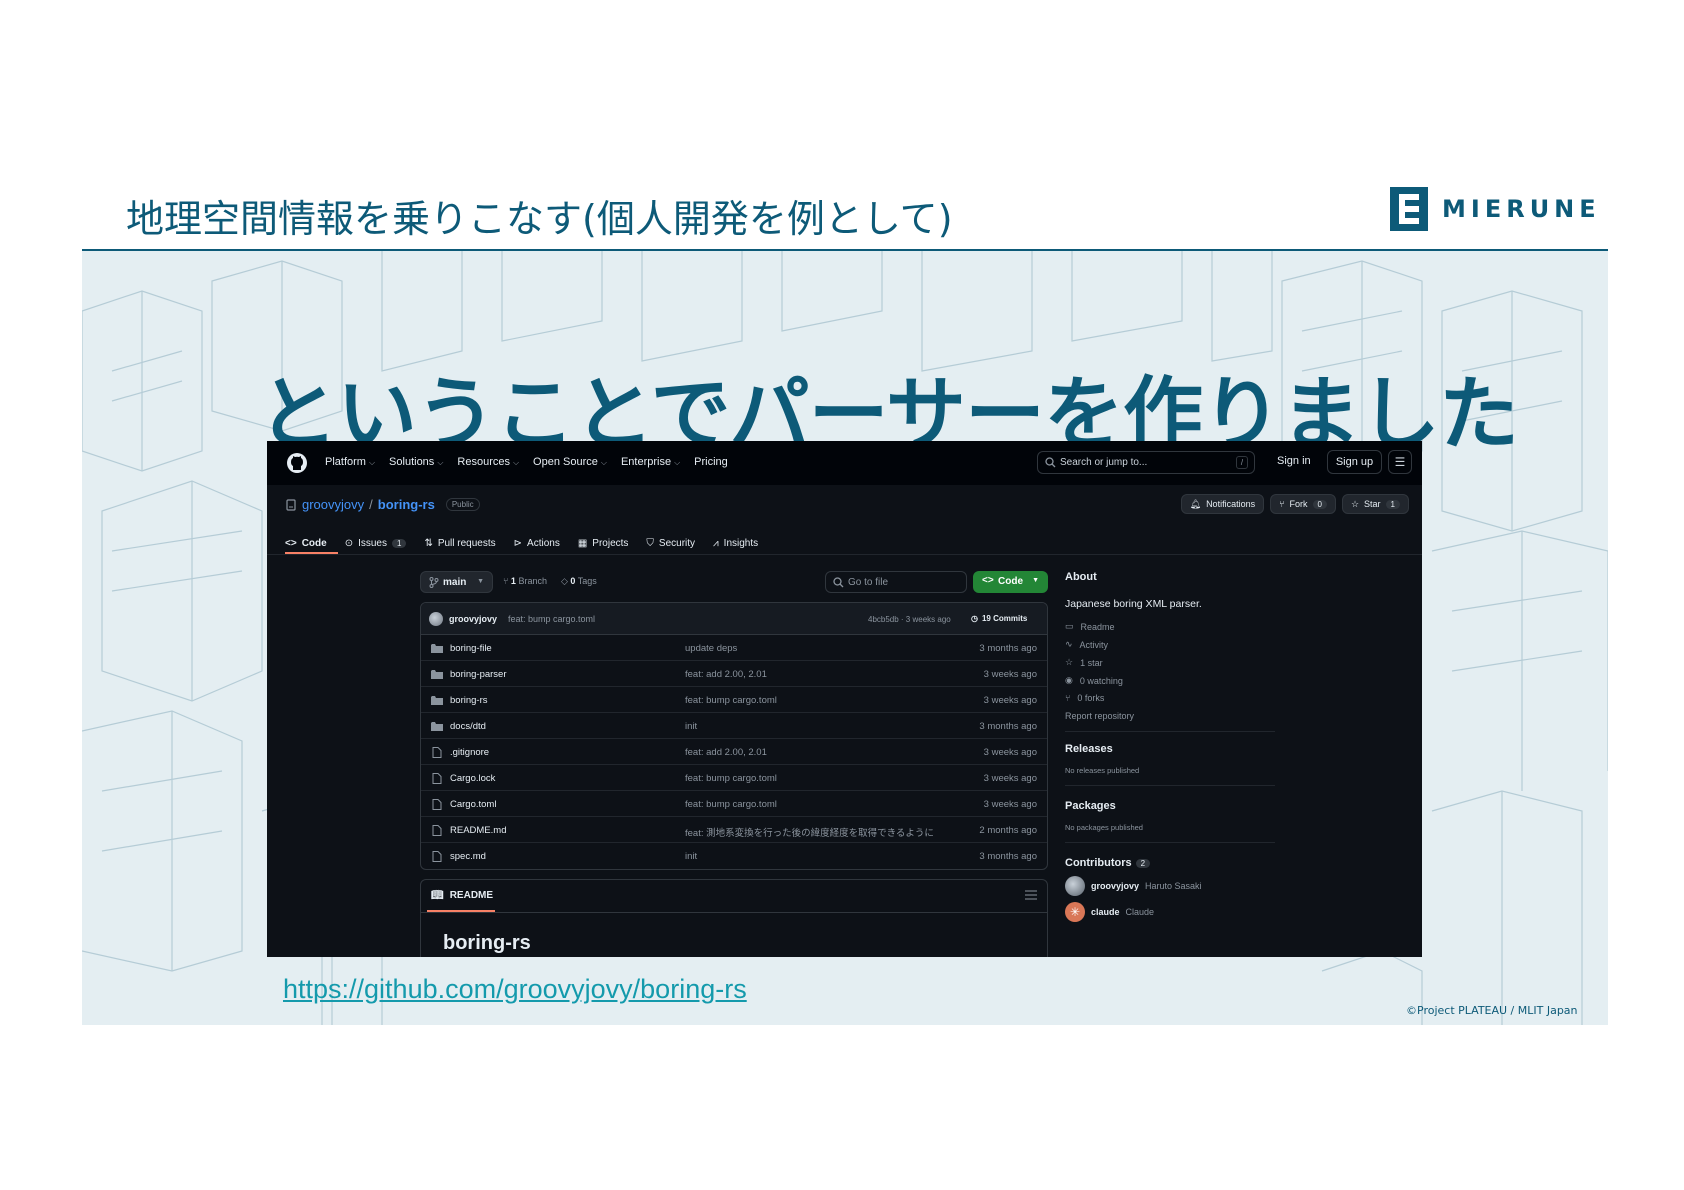 This screenshot has width=1684, height=1190. Describe the element at coordinates (478, 674) in the screenshot. I see `file-name: boring-parser` at that location.